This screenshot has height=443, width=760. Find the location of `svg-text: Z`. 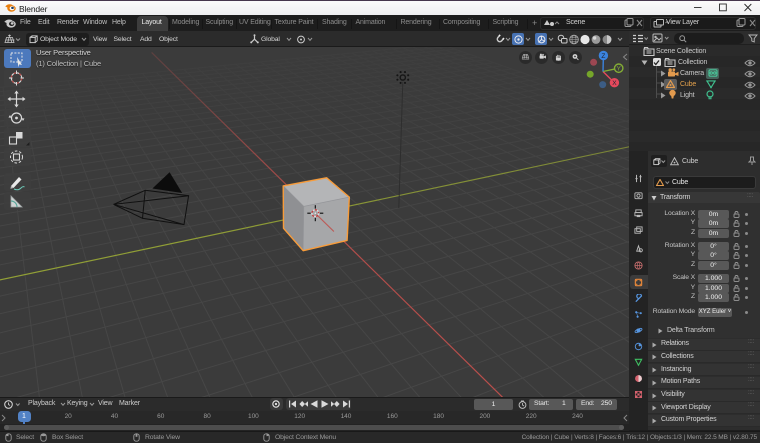

svg-text: Z is located at coordinates (603, 56).